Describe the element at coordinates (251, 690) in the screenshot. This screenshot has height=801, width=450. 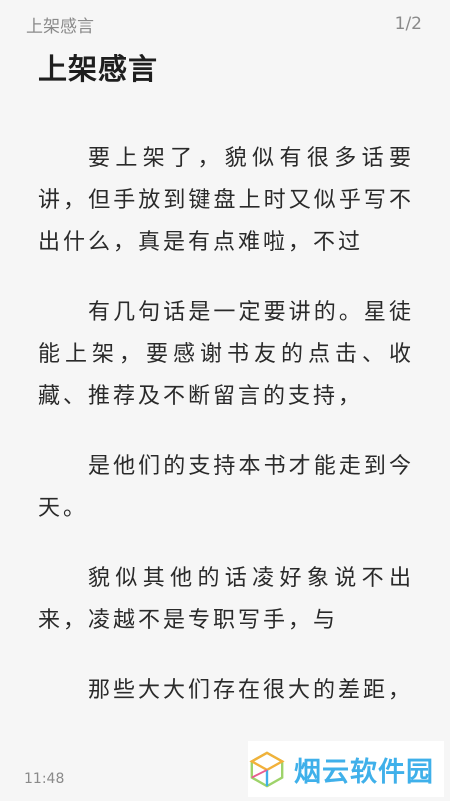
I see `paragraph: 那些大大们存在很大的差距，` at that location.